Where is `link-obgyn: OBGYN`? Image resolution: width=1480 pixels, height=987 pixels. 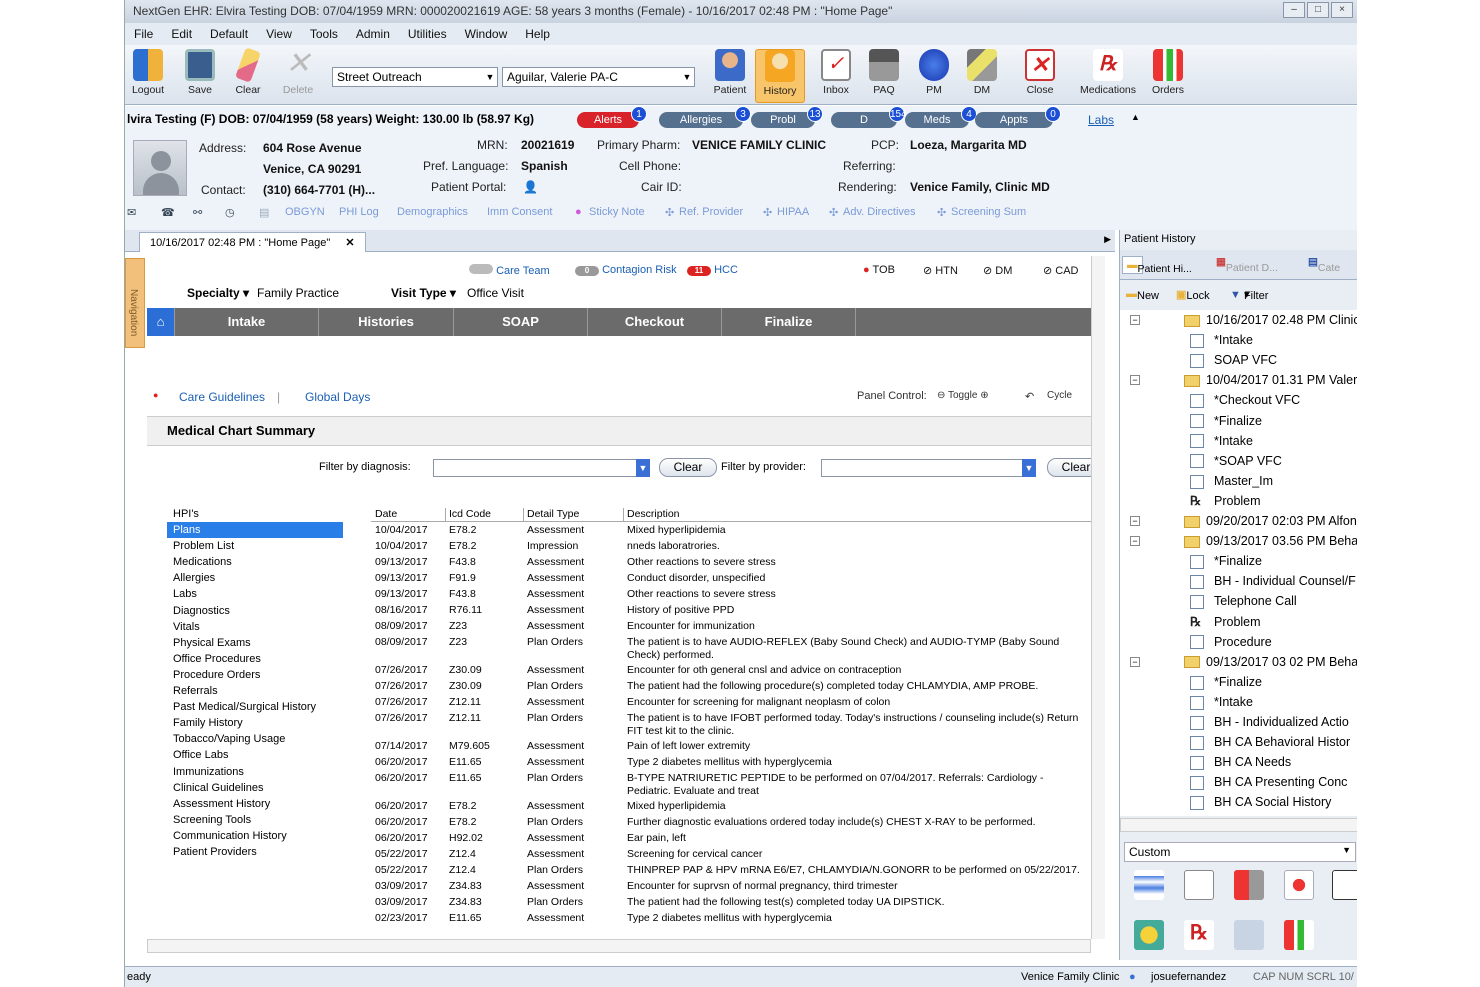
link-obgyn: OBGYN is located at coordinates (305, 212).